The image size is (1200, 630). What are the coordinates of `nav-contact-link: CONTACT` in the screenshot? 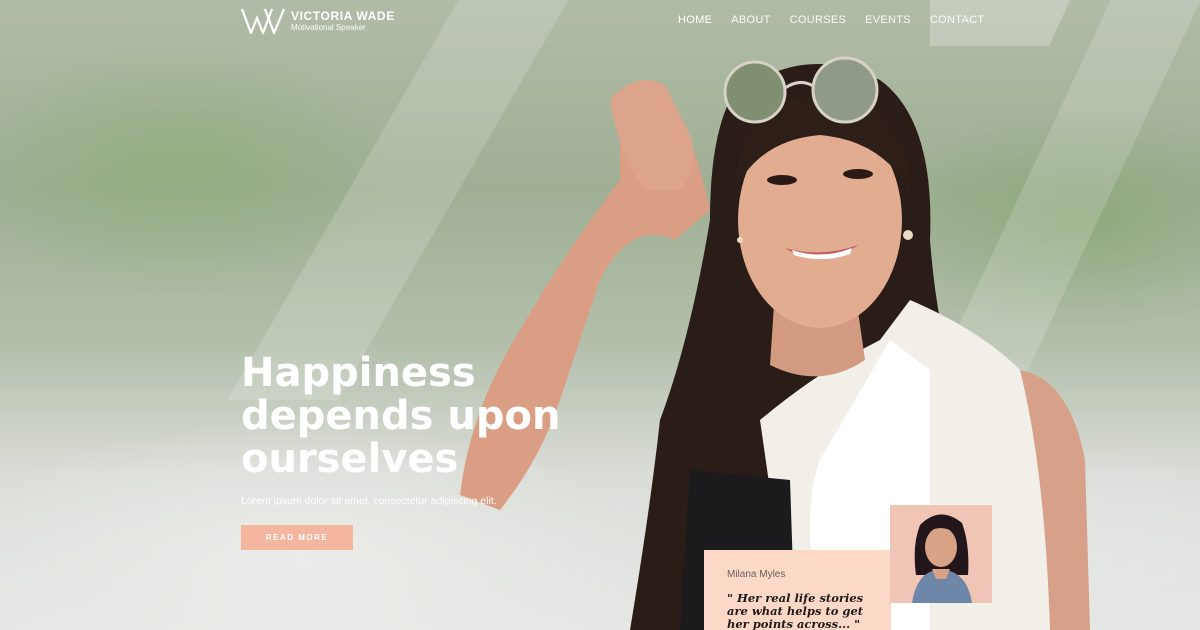 It's located at (957, 20).